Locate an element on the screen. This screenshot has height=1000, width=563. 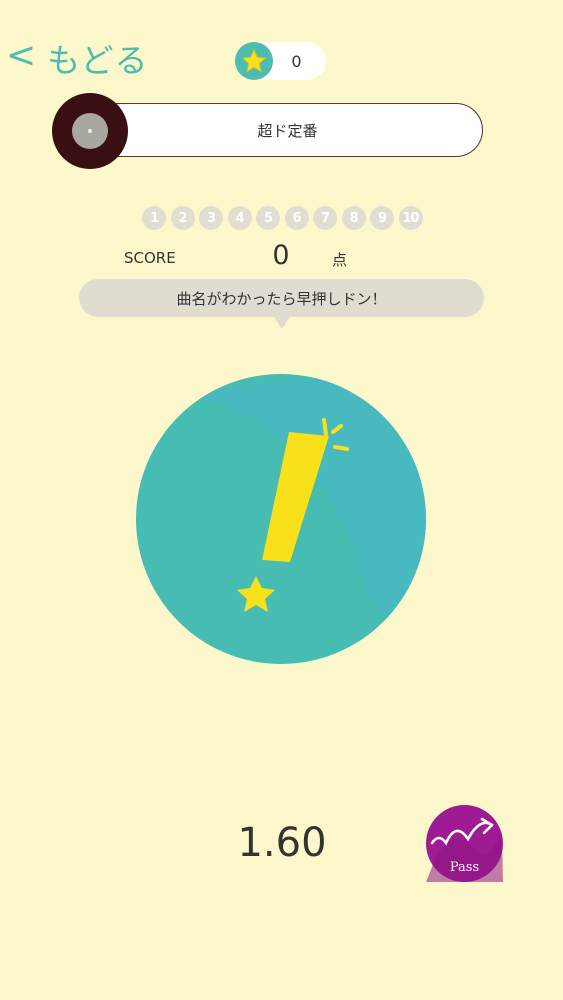
record-label-icon is located at coordinates (90, 131).